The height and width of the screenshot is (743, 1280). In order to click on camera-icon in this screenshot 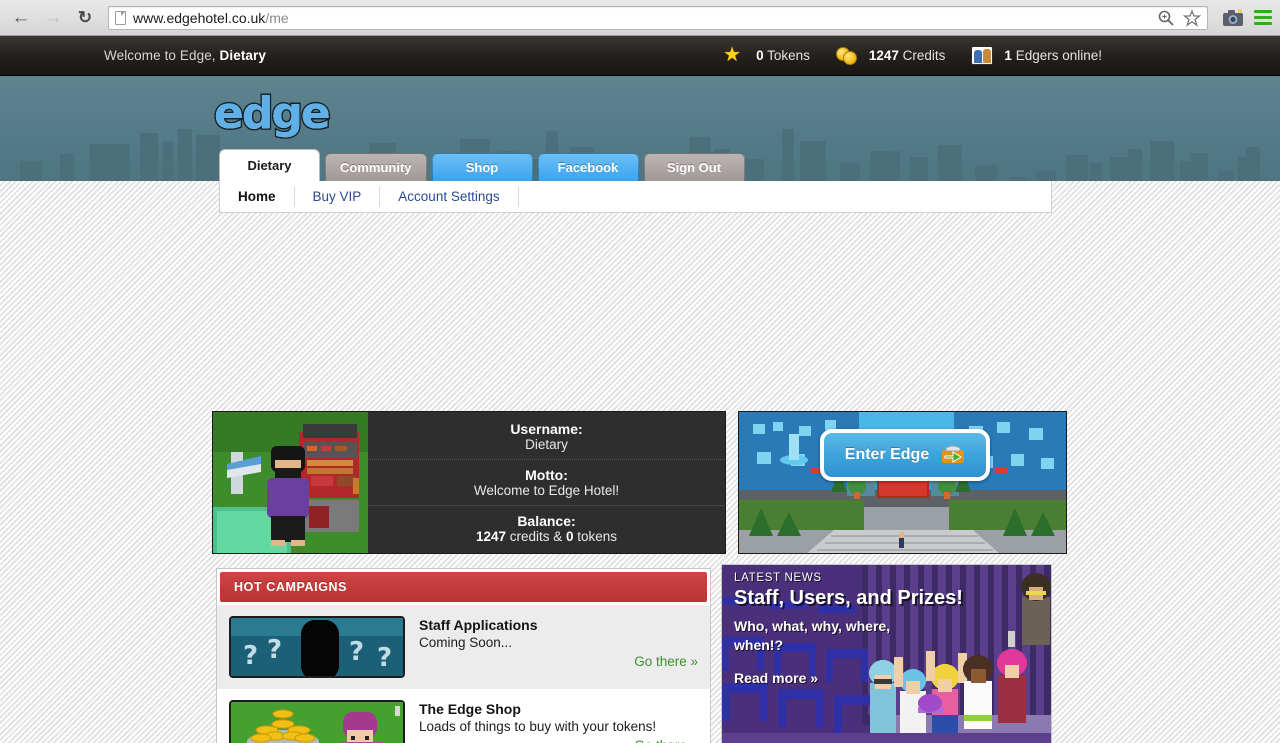, I will do `click(1233, 18)`.